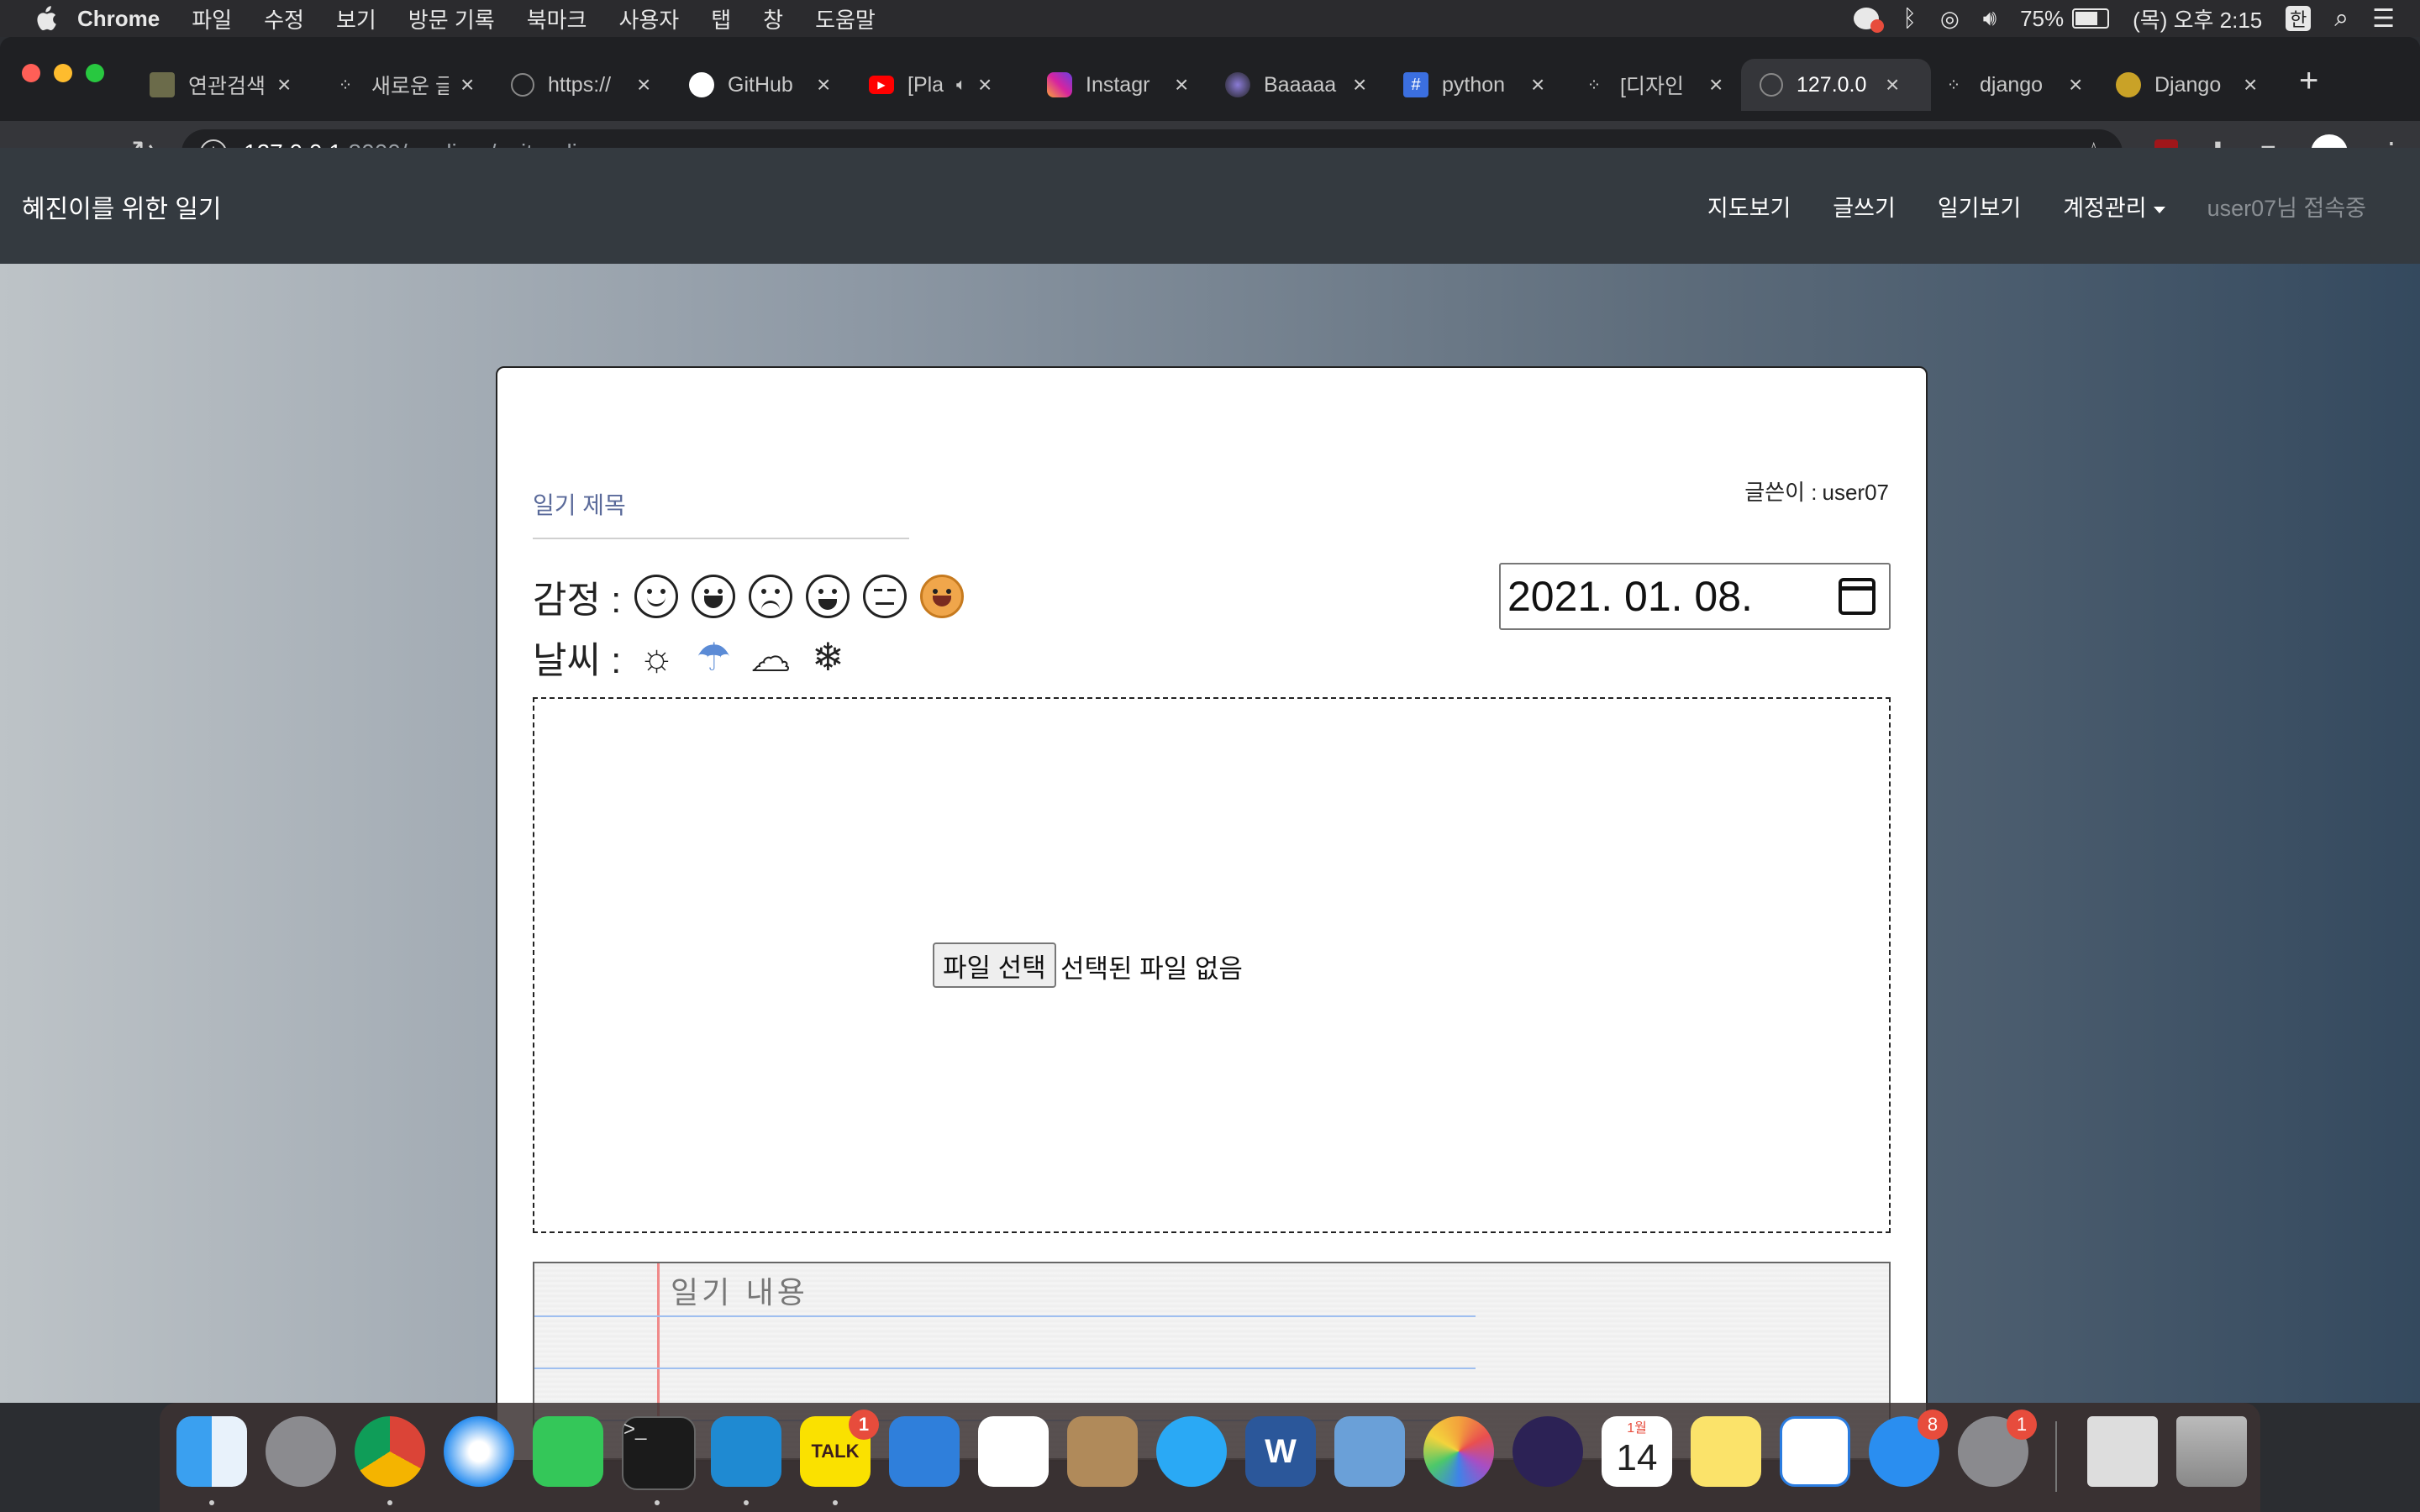 This screenshot has width=2420, height=1512. What do you see at coordinates (1103, 1451) in the screenshot?
I see `contacts-icon` at bounding box center [1103, 1451].